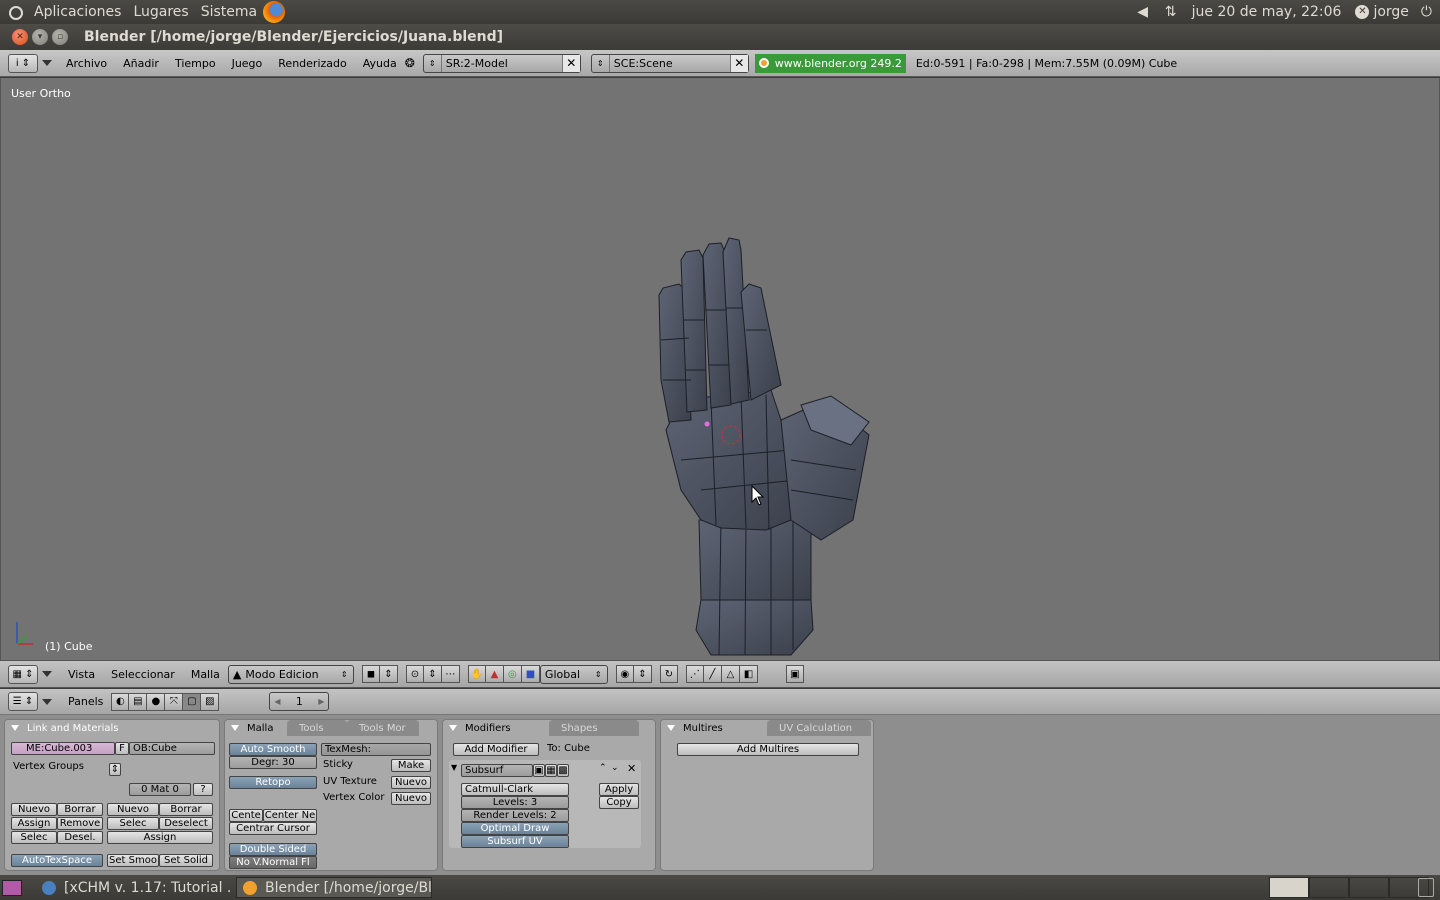 The height and width of the screenshot is (900, 1440). What do you see at coordinates (122, 748) in the screenshot?
I see `fake-user-button: F` at bounding box center [122, 748].